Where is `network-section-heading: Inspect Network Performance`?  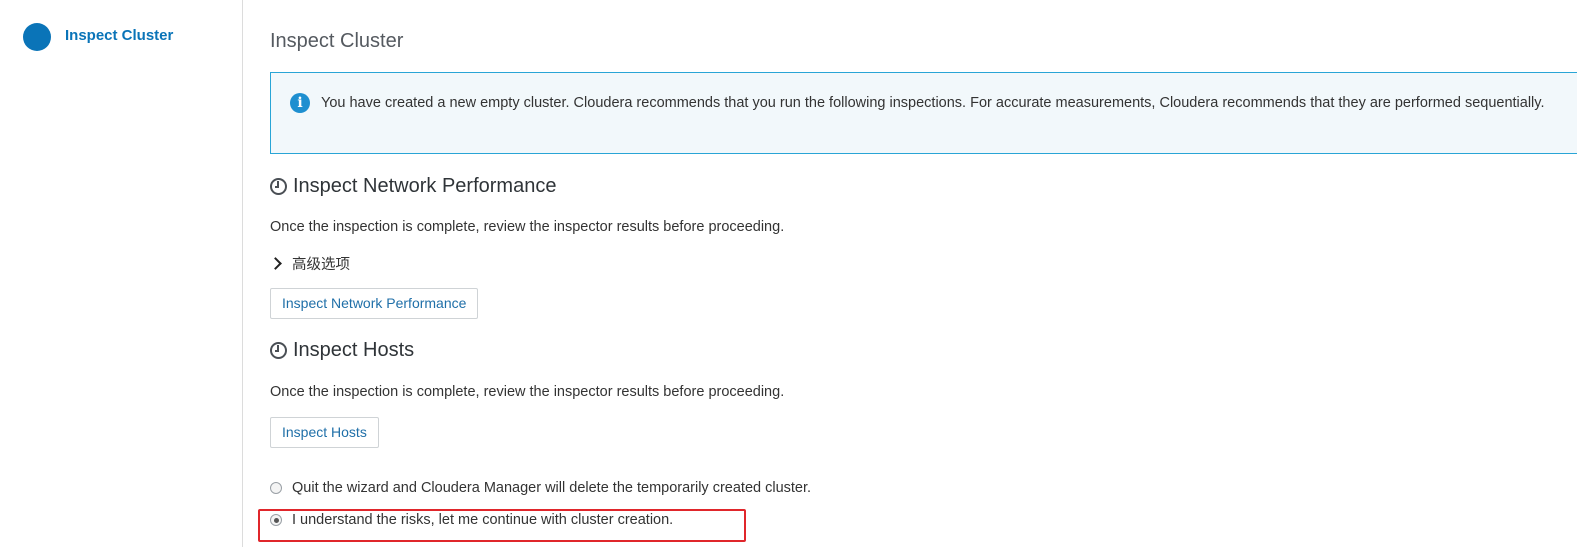
network-section-heading: Inspect Network Performance is located at coordinates (413, 186).